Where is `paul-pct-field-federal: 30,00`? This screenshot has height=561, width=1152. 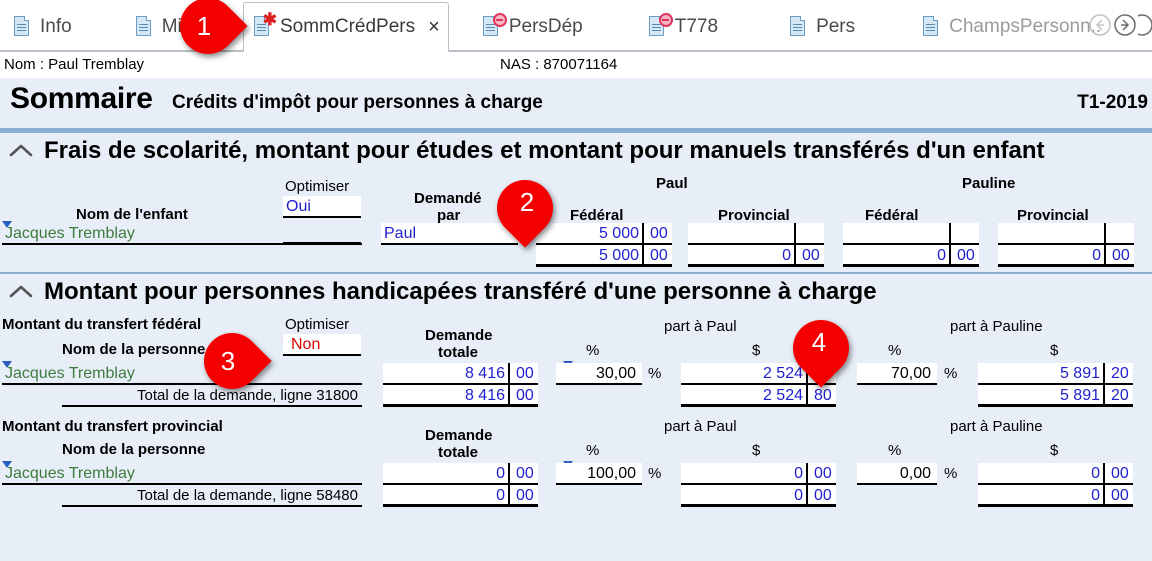
paul-pct-field-federal: 30,00 is located at coordinates (599, 374).